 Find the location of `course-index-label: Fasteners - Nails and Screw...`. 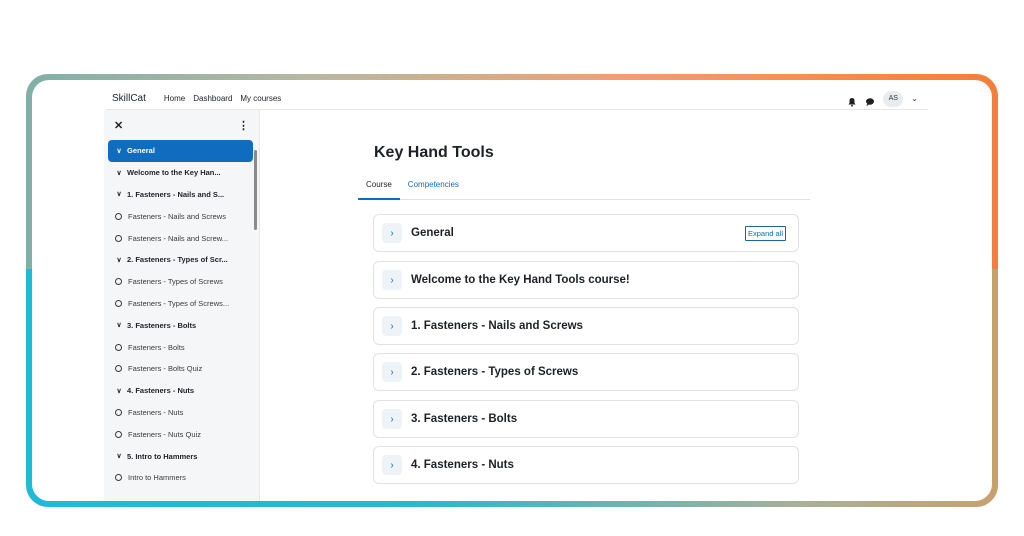

course-index-label: Fasteners - Nails and Screw... is located at coordinates (178, 238).